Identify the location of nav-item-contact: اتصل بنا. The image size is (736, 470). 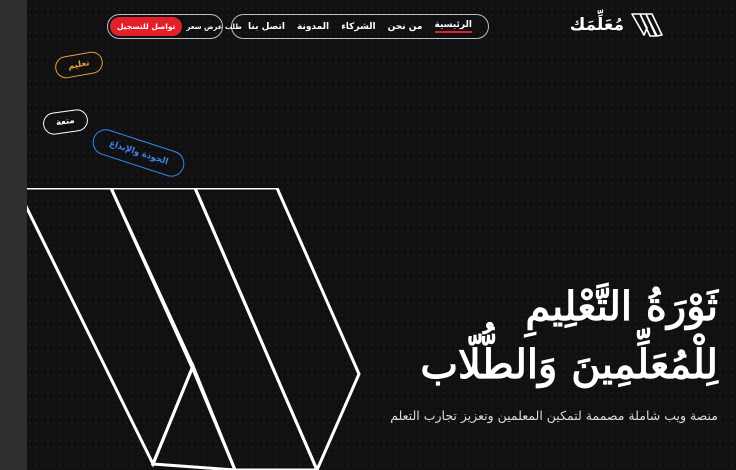
(266, 27).